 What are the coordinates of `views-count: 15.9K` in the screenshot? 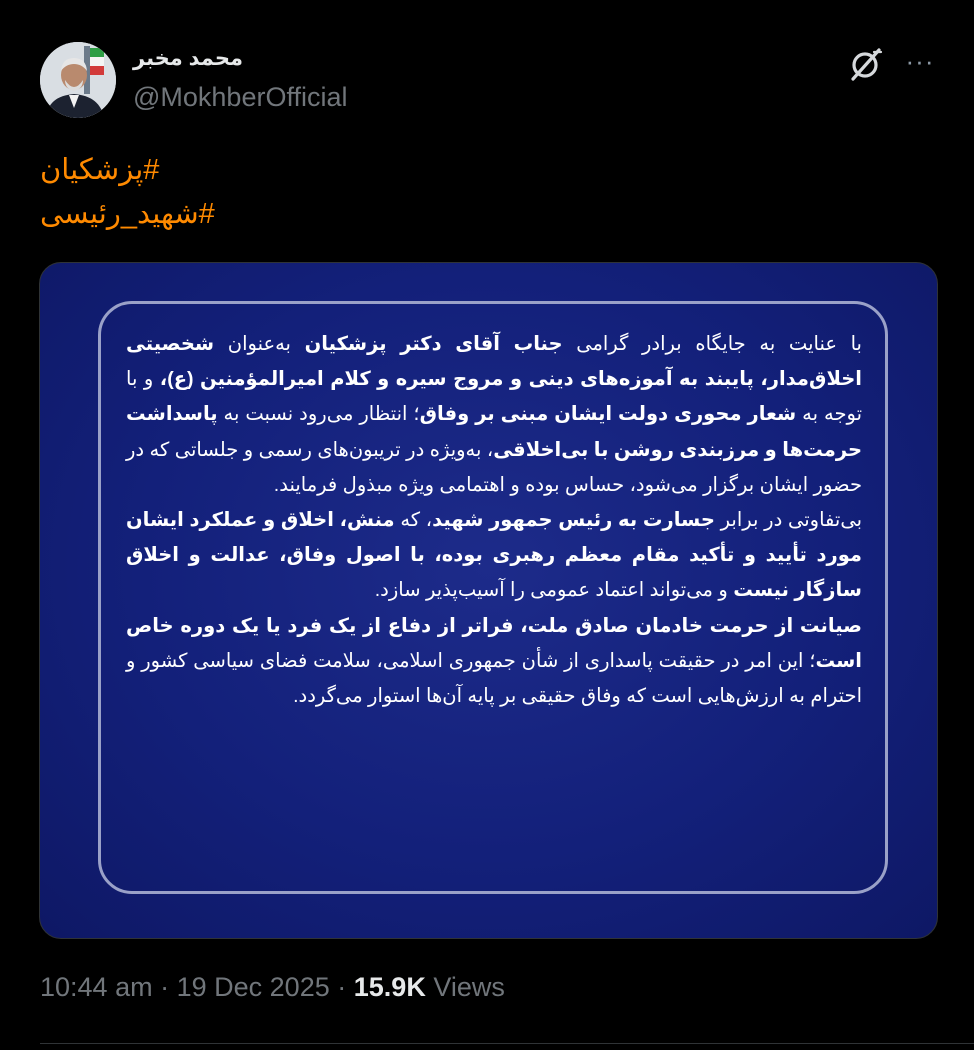 It's located at (389, 987).